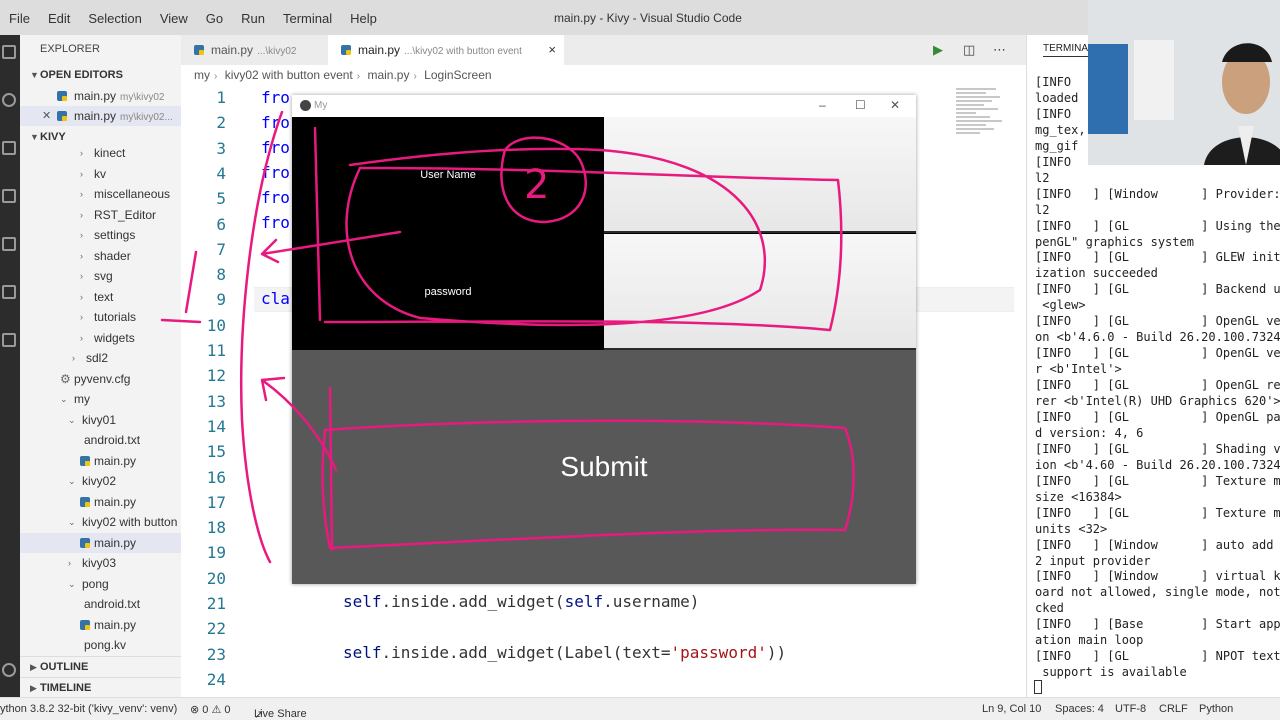 This screenshot has width=1280, height=720. I want to click on tree-item-label: kivy03, so click(99, 563).